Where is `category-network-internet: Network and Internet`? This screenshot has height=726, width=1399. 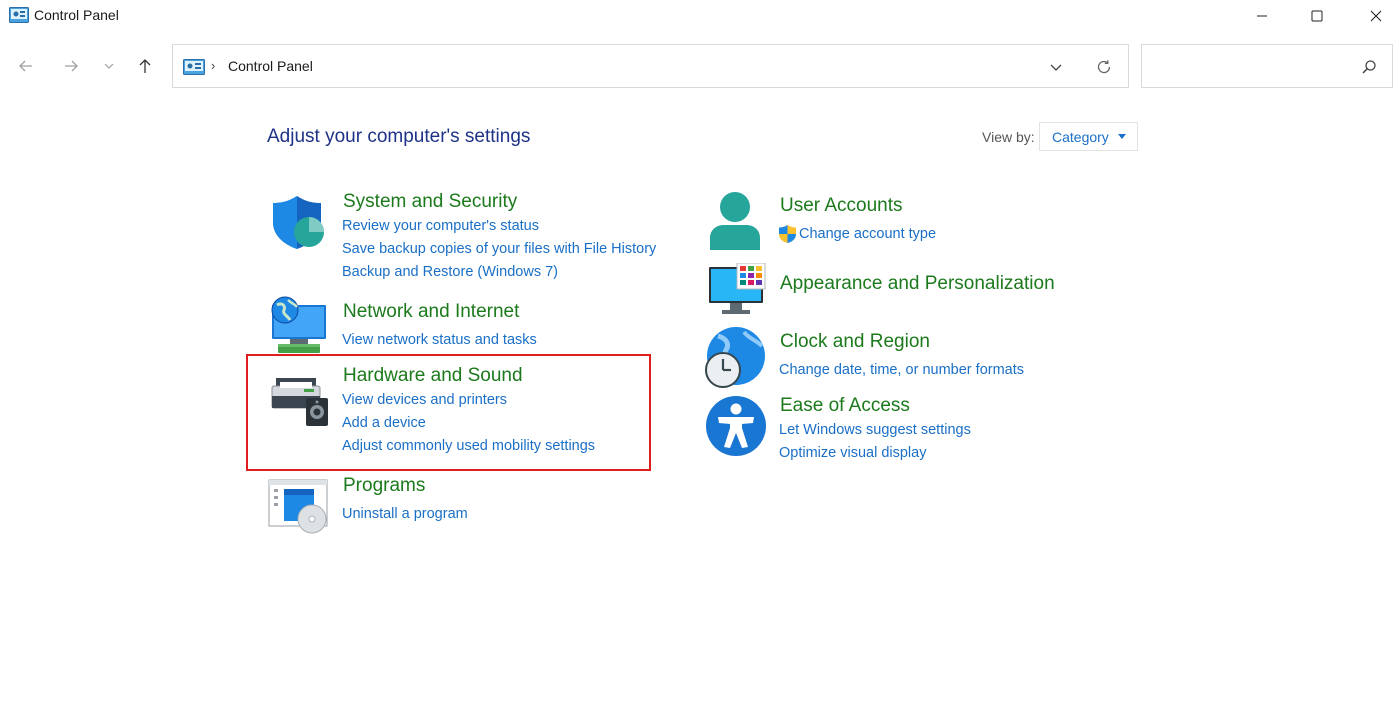 category-network-internet: Network and Internet is located at coordinates (431, 312).